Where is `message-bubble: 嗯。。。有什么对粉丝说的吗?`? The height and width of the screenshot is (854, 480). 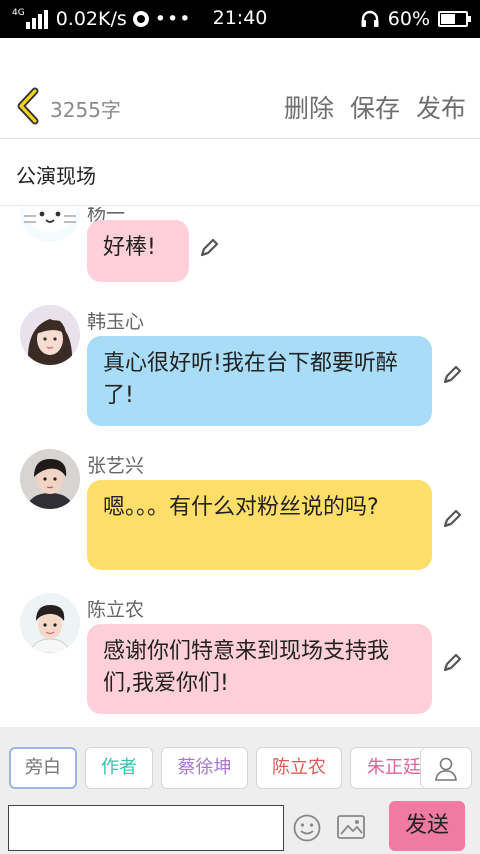
message-bubble: 嗯。。。有什么对粉丝说的吗? is located at coordinates (259, 525).